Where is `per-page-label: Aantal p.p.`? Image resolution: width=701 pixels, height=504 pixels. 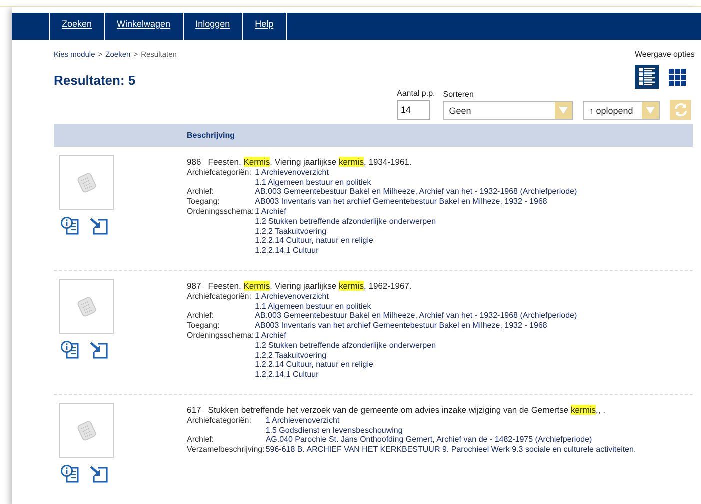
per-page-label: Aantal p.p. is located at coordinates (416, 93).